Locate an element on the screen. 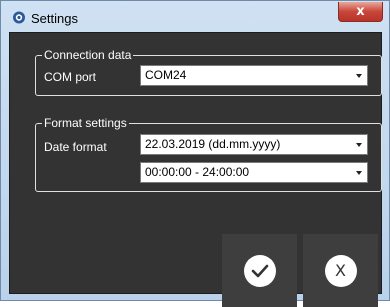 The height and width of the screenshot is (307, 390). time-range-value: 00:00:00 - 24:00:00 is located at coordinates (197, 172).